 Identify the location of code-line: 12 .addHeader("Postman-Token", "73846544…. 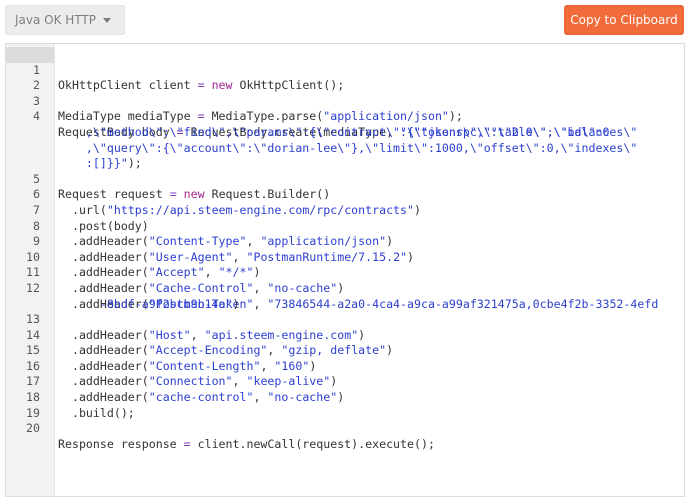
(345, 288).